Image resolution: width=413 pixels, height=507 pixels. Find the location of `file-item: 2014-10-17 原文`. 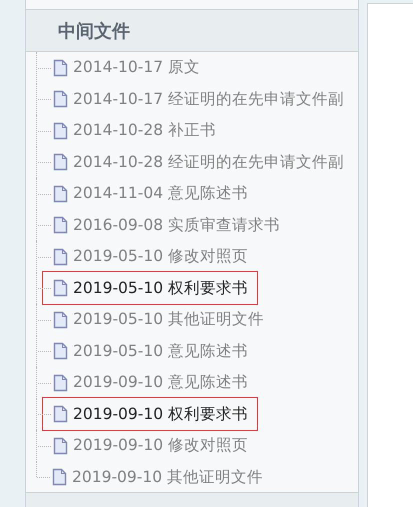

file-item: 2014-10-17 原文 is located at coordinates (126, 67).